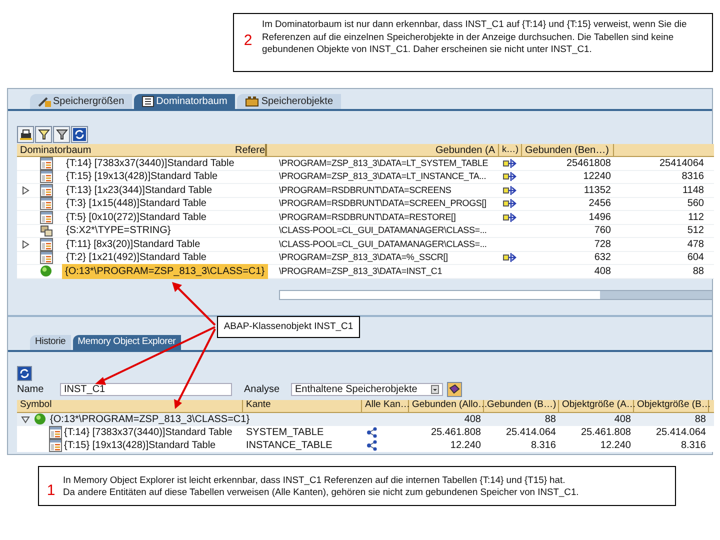  I want to click on name-field: INST_C1, so click(146, 389).